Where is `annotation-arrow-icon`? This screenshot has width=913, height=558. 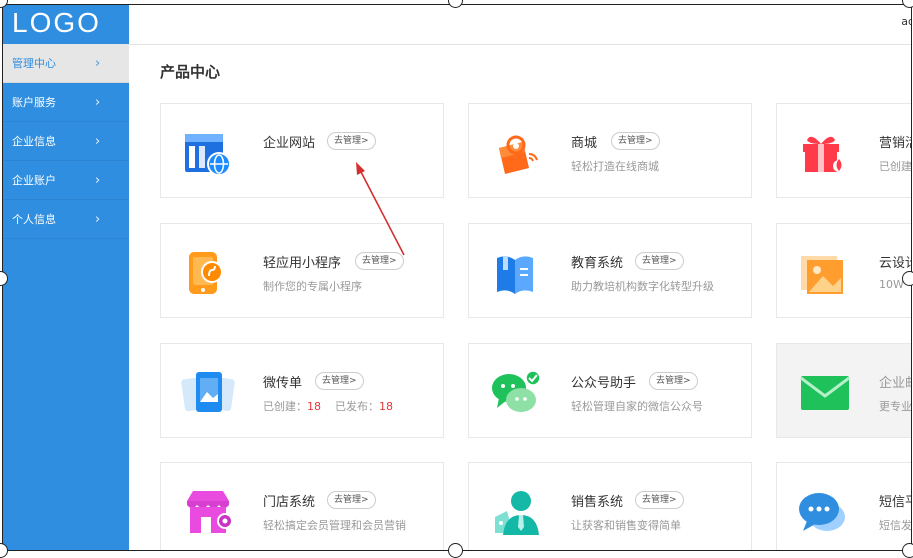 annotation-arrow-icon is located at coordinates (380, 209).